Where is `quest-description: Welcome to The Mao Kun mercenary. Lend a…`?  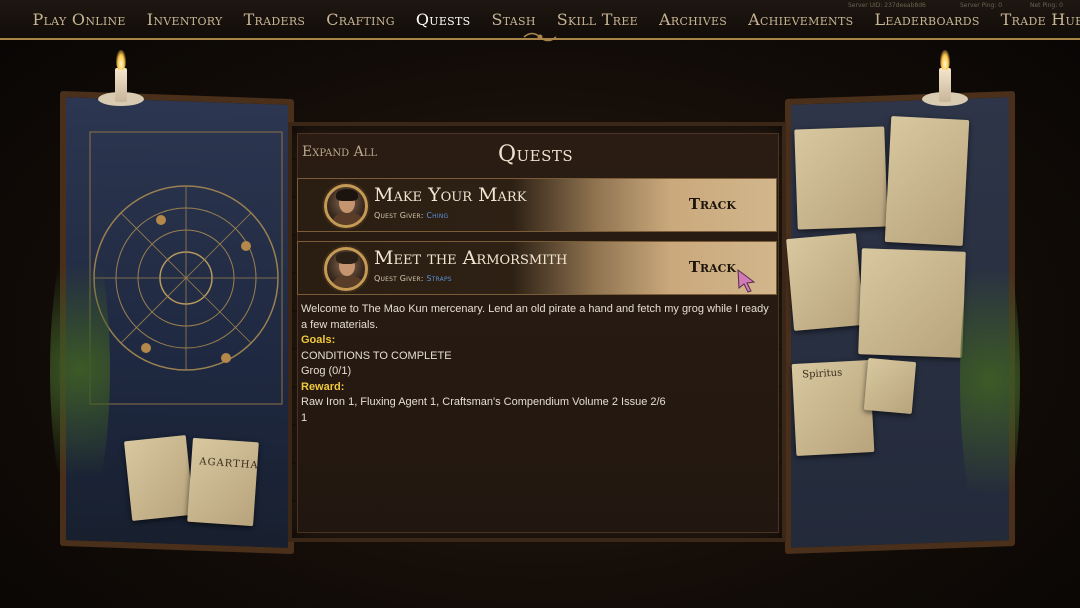
quest-description: Welcome to The Mao Kun mercenary. Lend a… is located at coordinates (535, 317).